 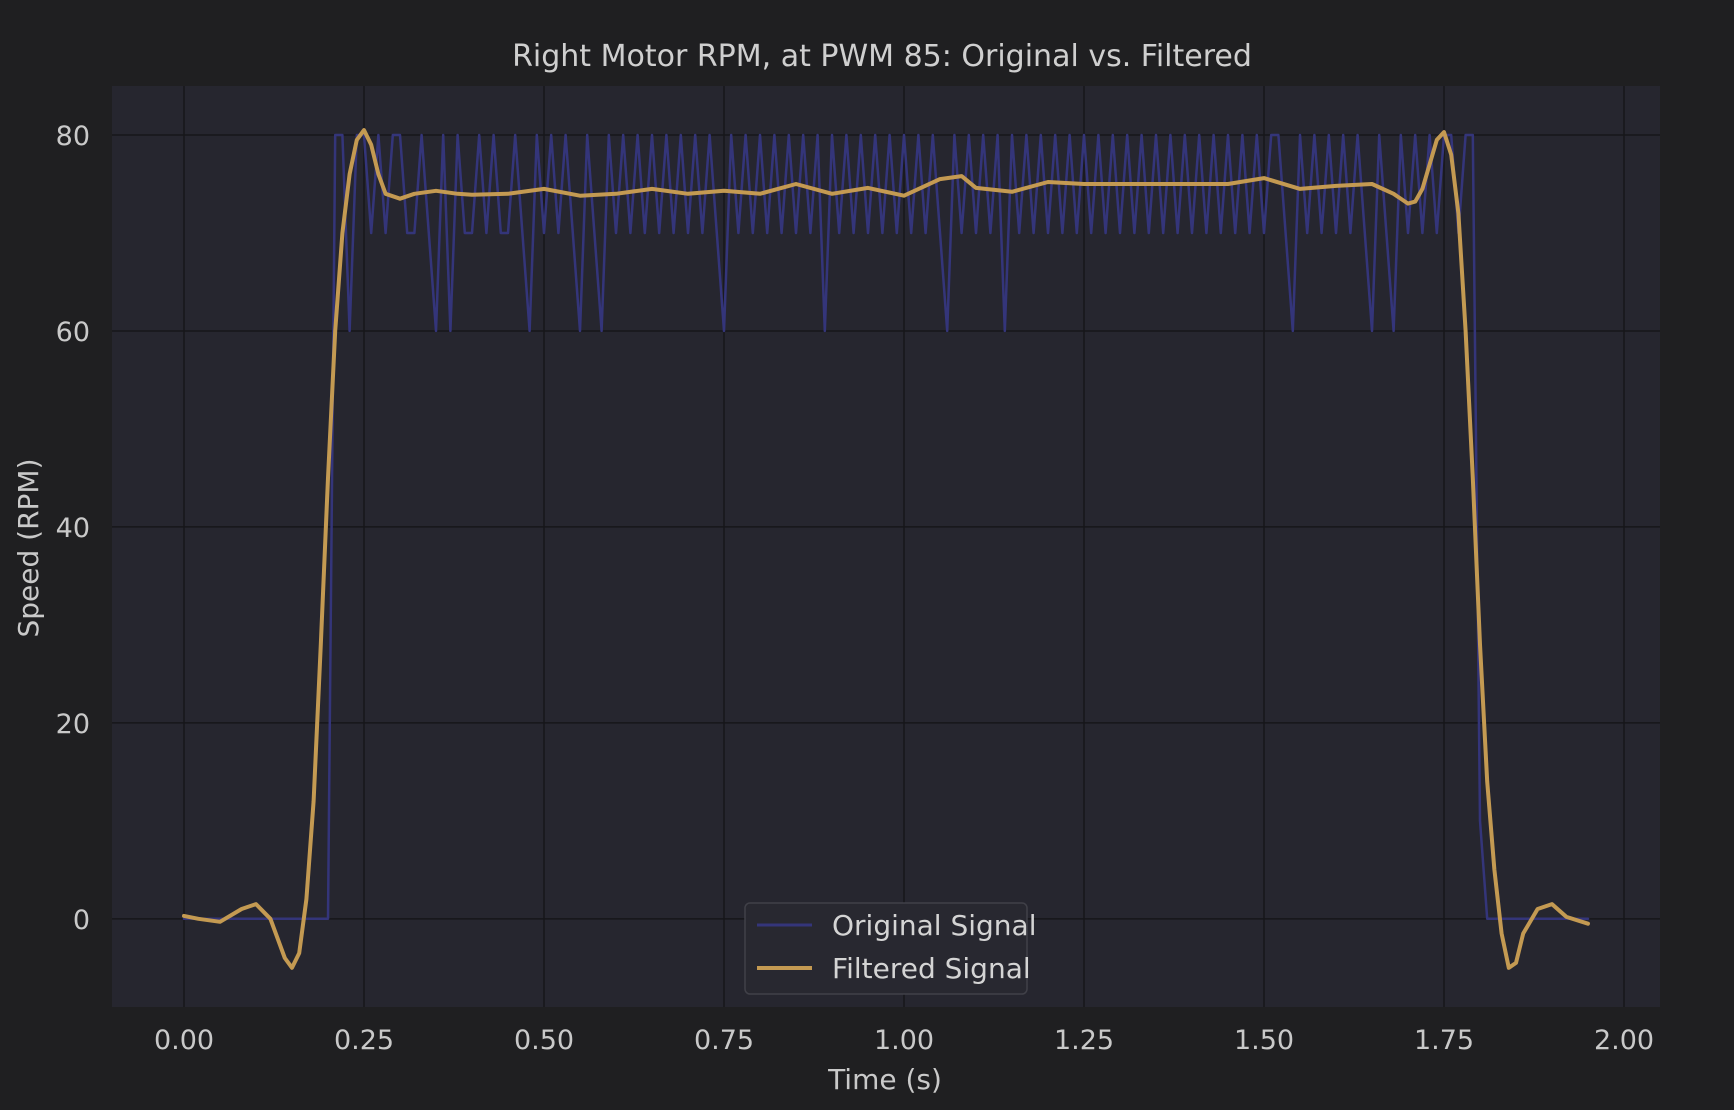 I want to click on y-tick-label: 80, so click(x=73, y=136).